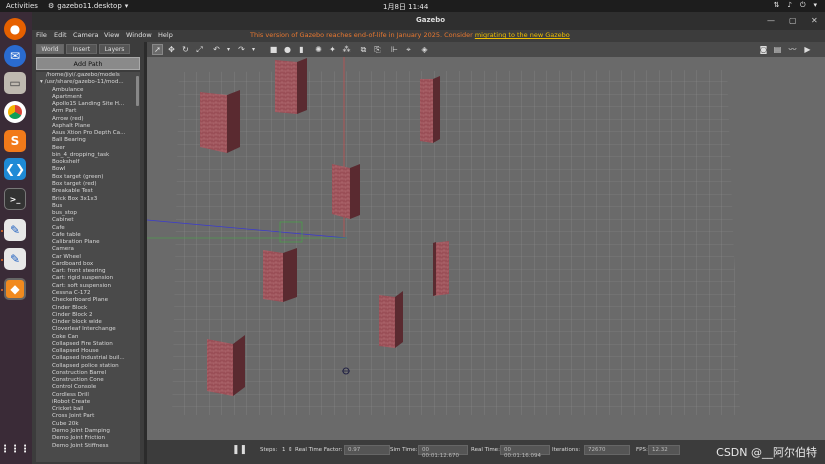  I want to click on model-list-item: Cardboard box, so click(88, 264).